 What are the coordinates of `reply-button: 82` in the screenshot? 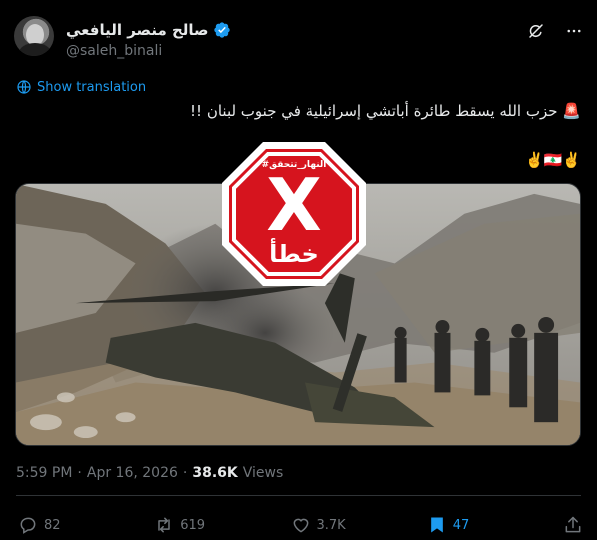 It's located at (78, 525).